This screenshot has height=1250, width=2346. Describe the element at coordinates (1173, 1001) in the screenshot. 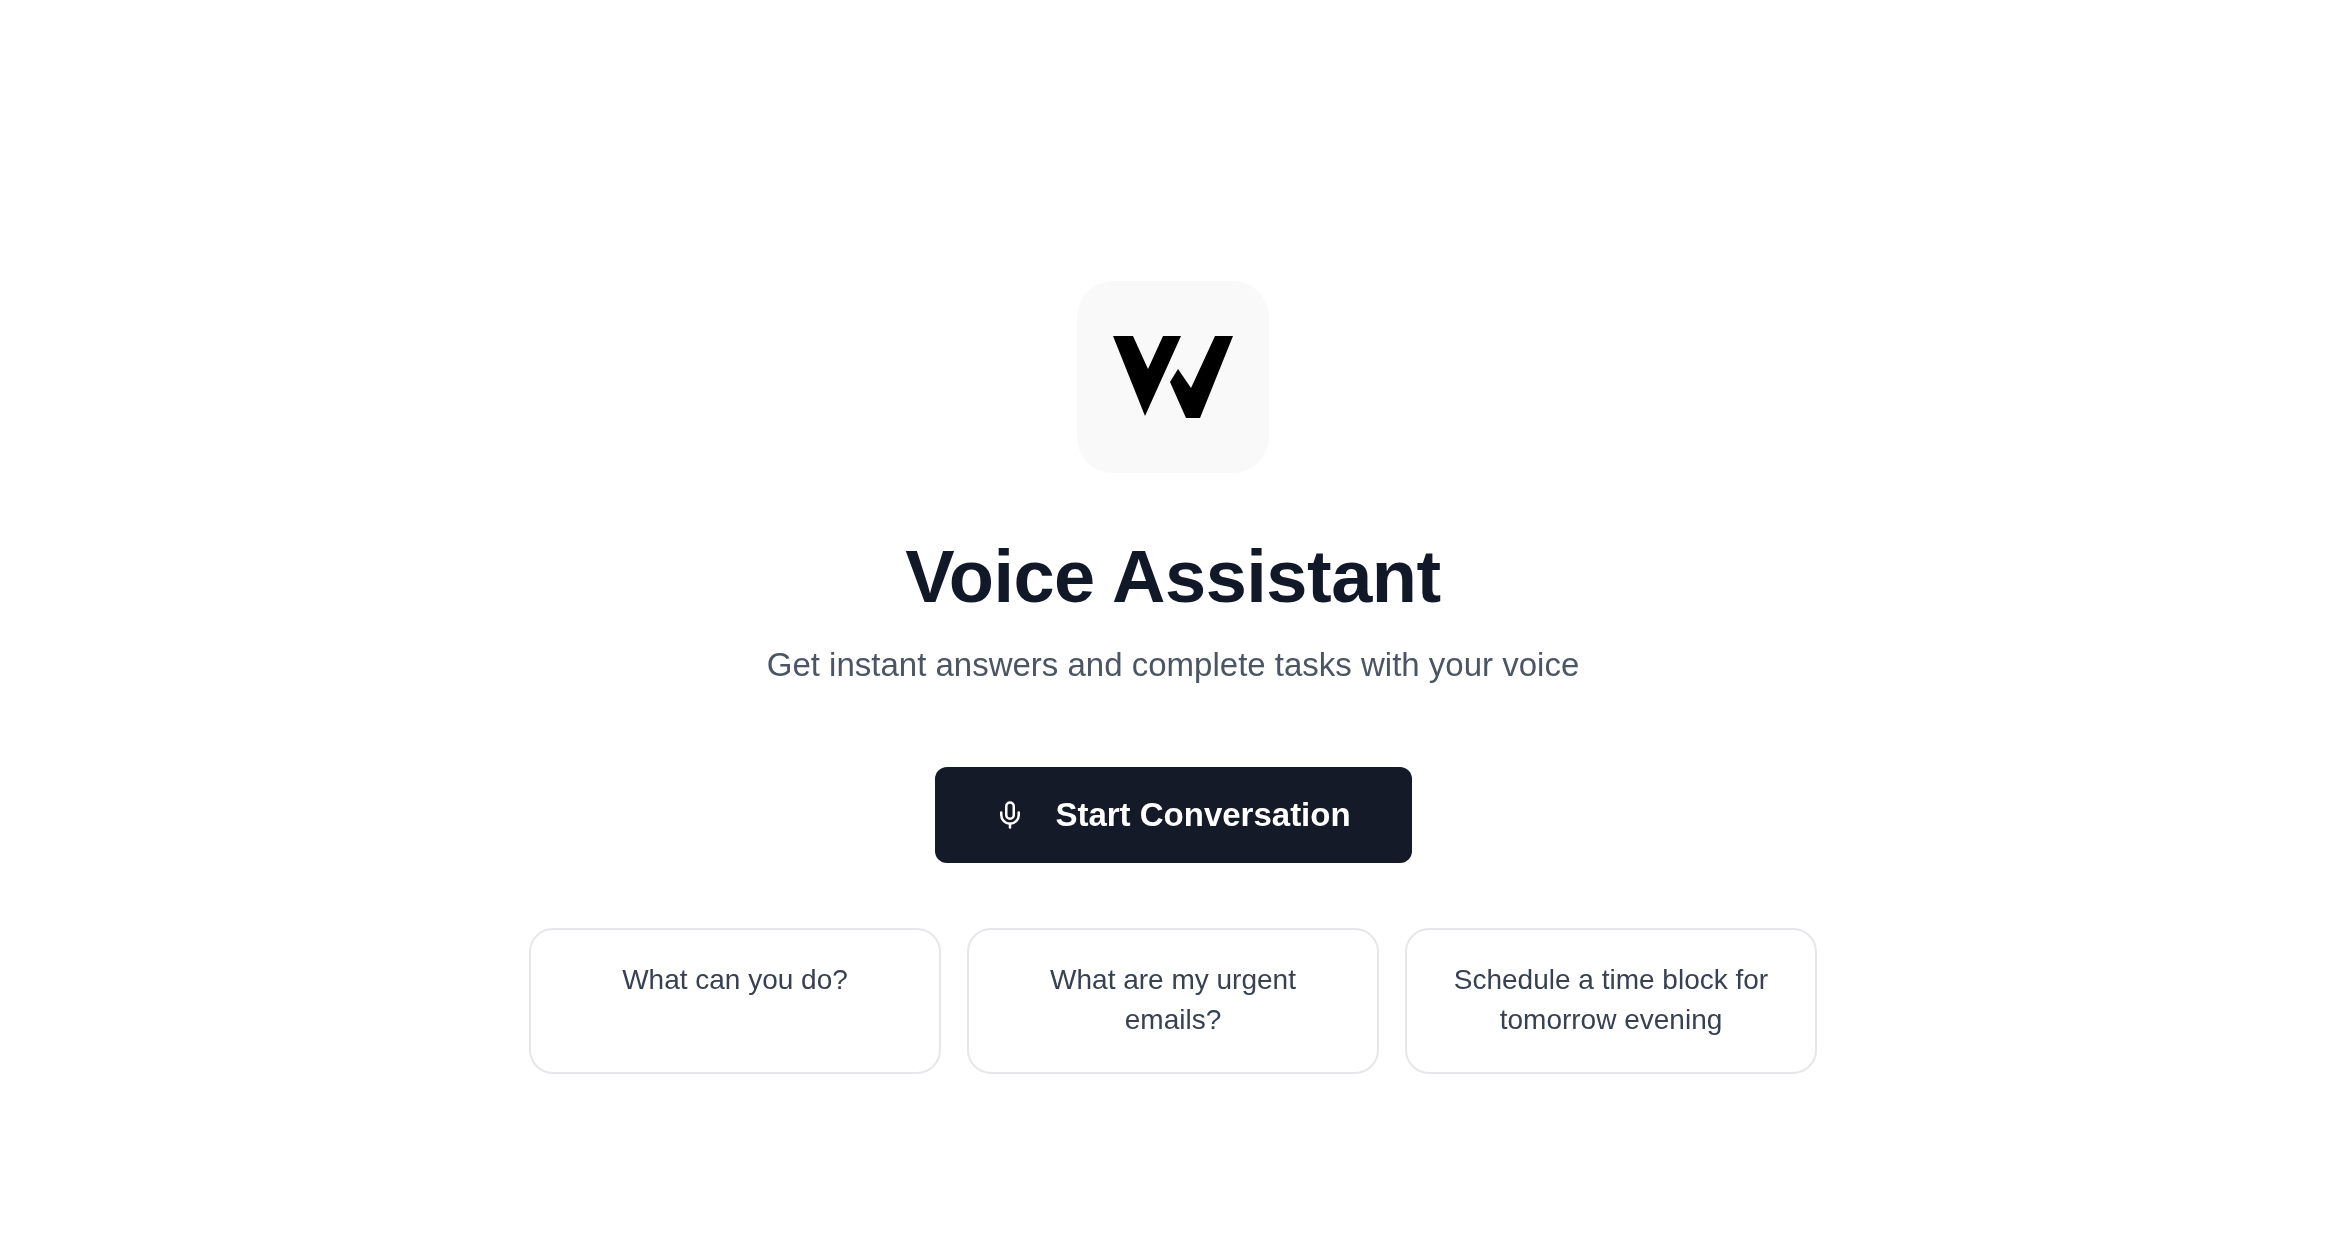

I see `suggestion-card: What are my urgent emails?` at that location.